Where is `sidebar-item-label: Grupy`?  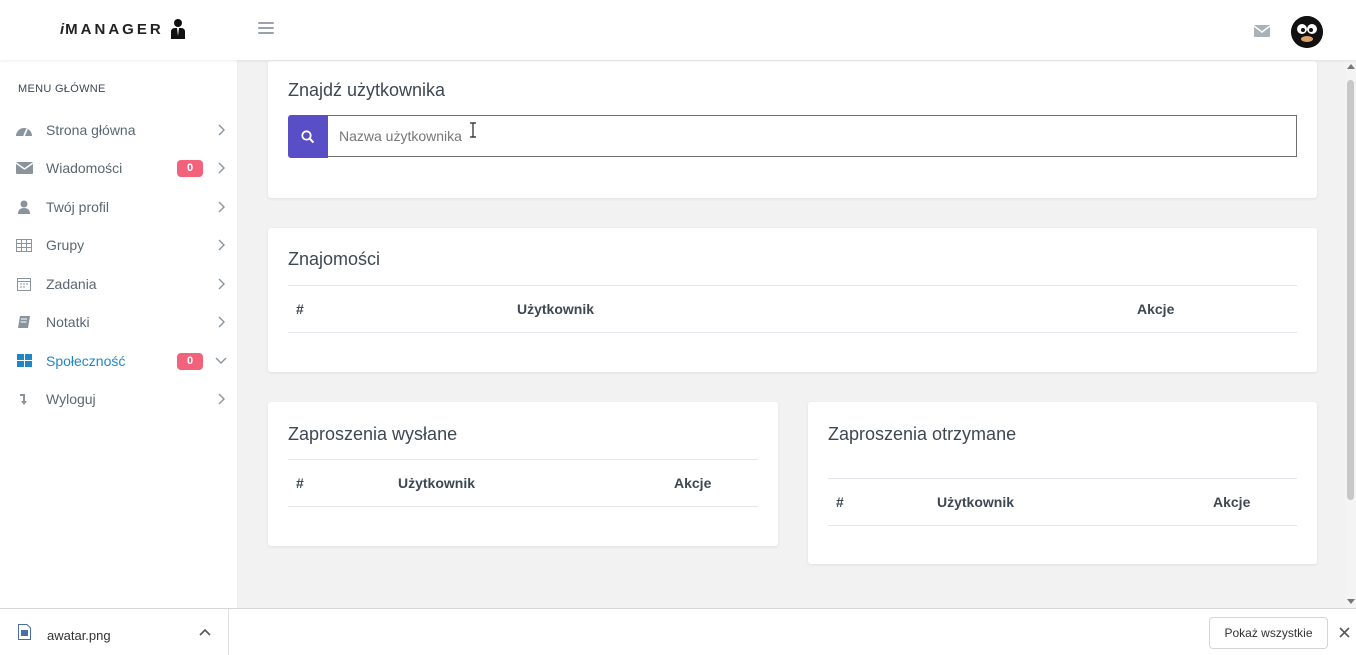
sidebar-item-label: Grupy is located at coordinates (65, 245).